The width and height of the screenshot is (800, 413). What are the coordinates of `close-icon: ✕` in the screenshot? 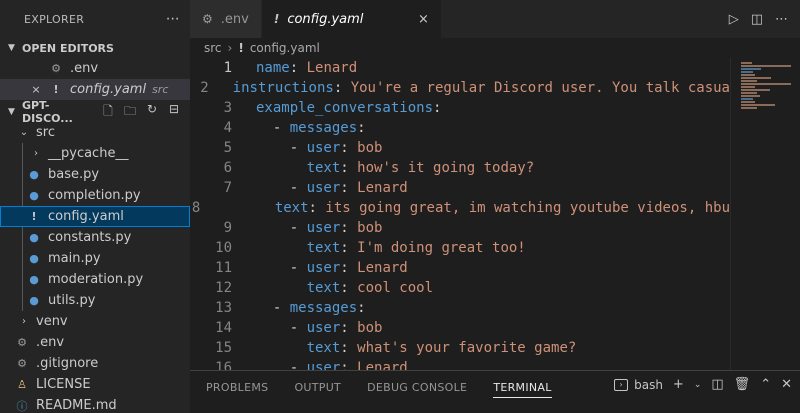 It's located at (786, 384).